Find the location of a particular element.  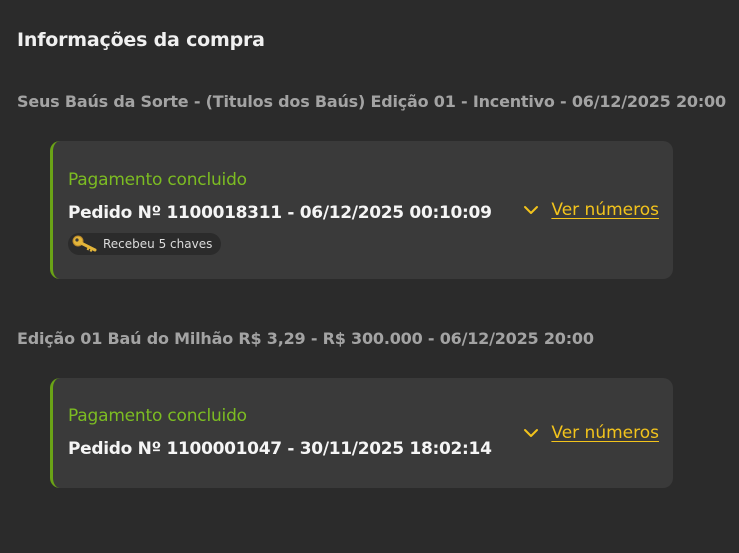

reward-label: Recebeu 5 chaves is located at coordinates (158, 244).